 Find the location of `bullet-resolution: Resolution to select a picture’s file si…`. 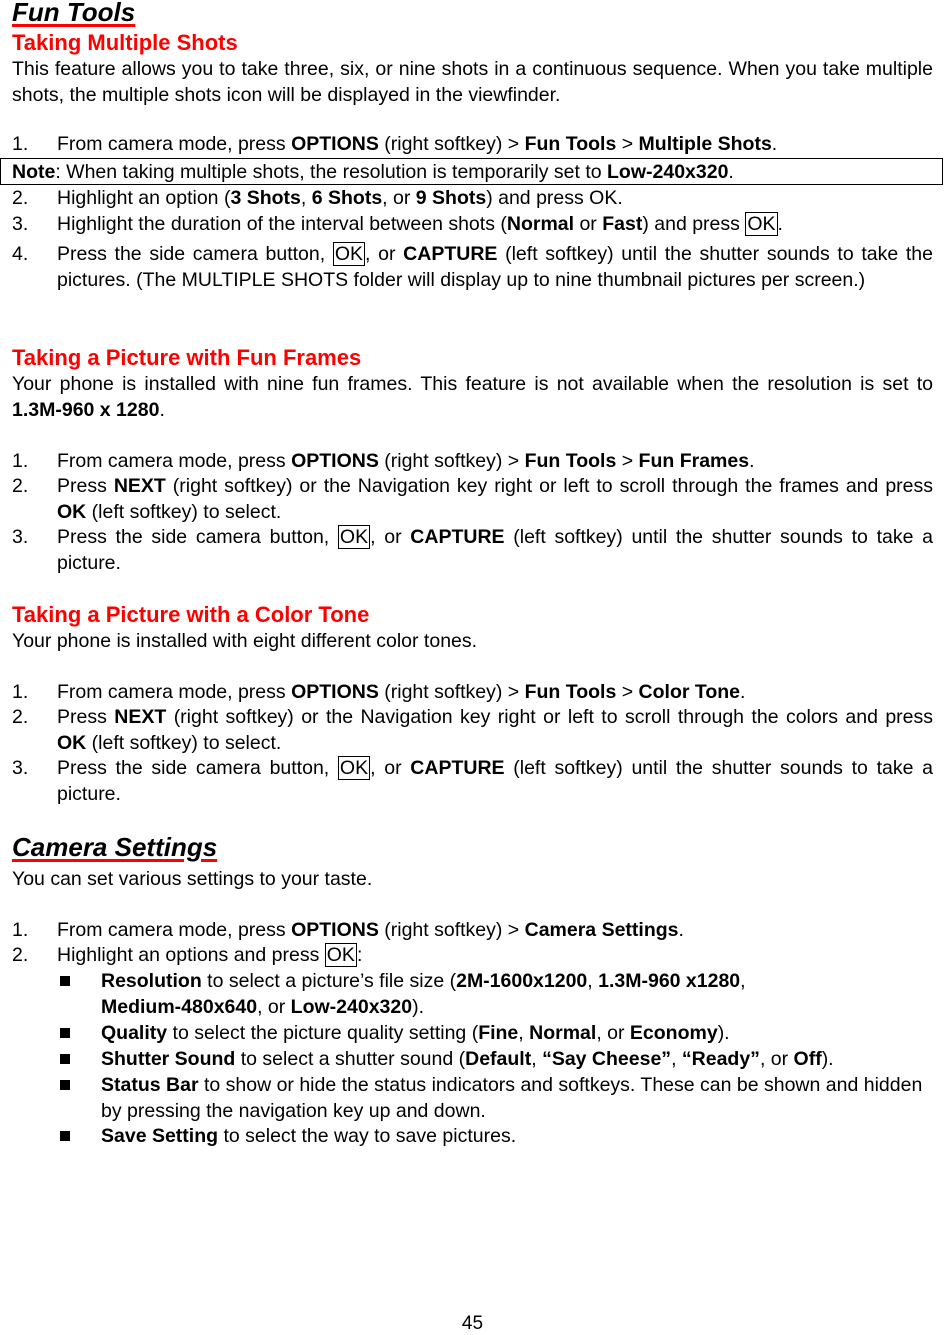

bullet-resolution: Resolution to select a picture’s file si… is located at coordinates (496, 994).